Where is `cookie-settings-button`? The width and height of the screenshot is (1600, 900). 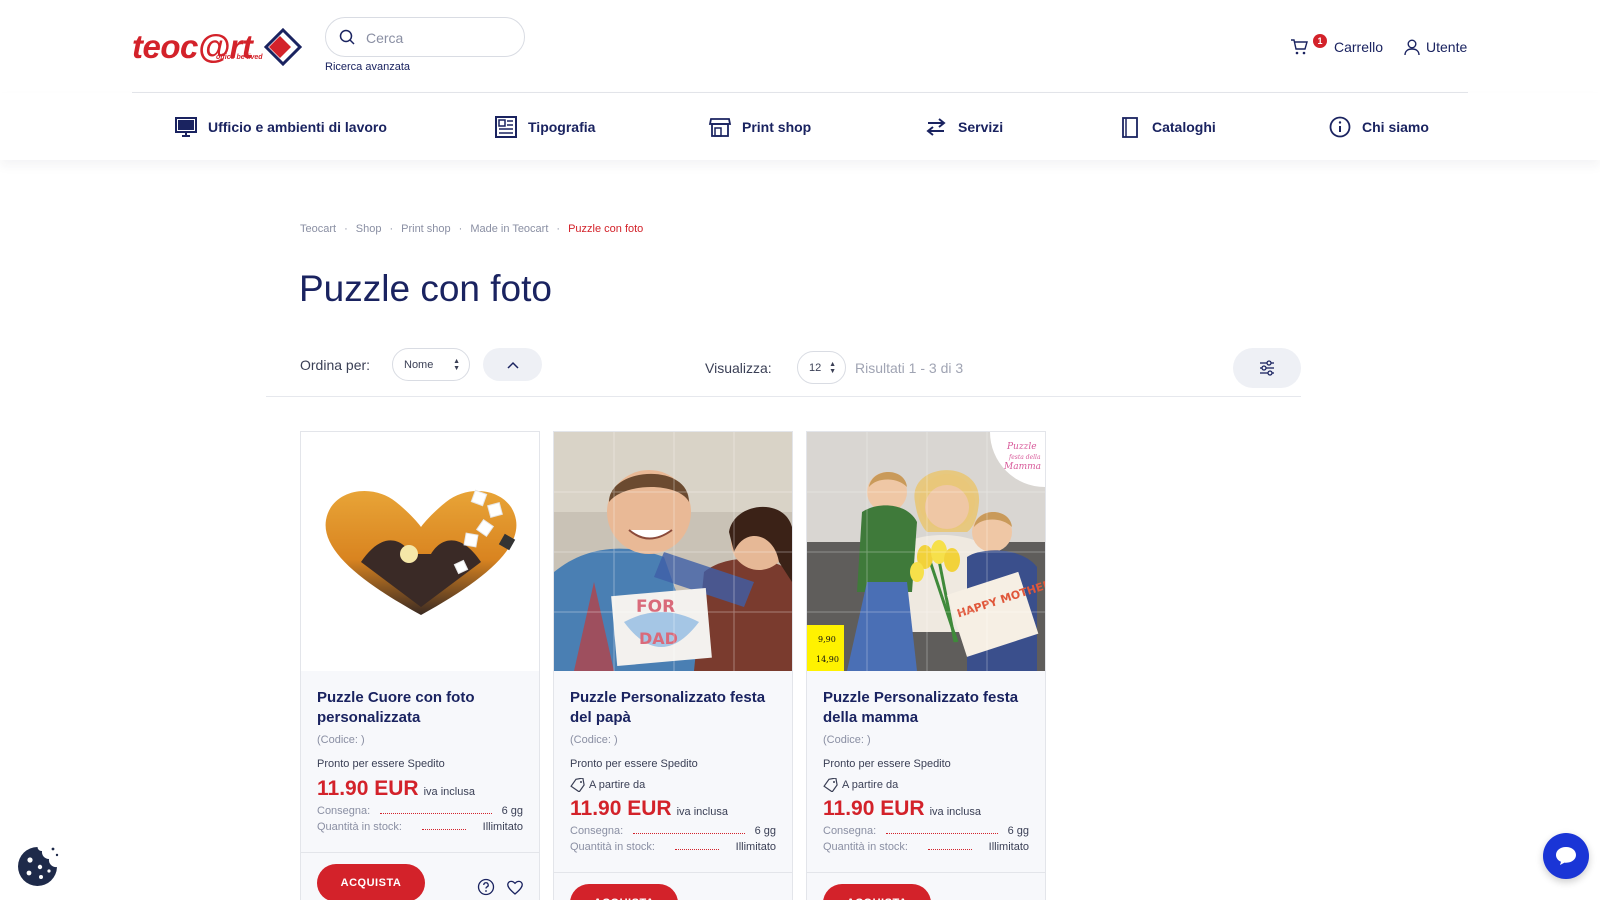 cookie-settings-button is located at coordinates (37, 866).